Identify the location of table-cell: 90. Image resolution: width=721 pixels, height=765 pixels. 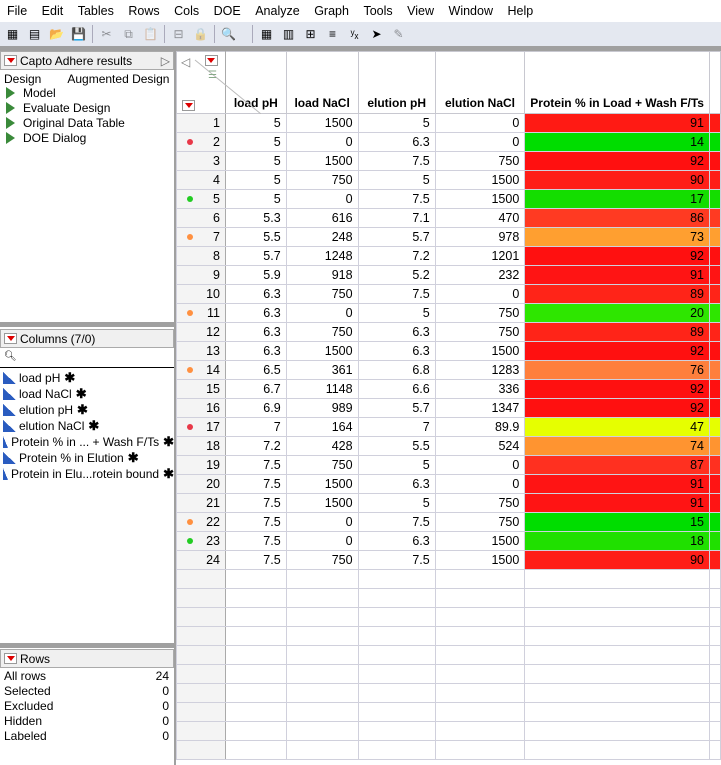
(617, 560).